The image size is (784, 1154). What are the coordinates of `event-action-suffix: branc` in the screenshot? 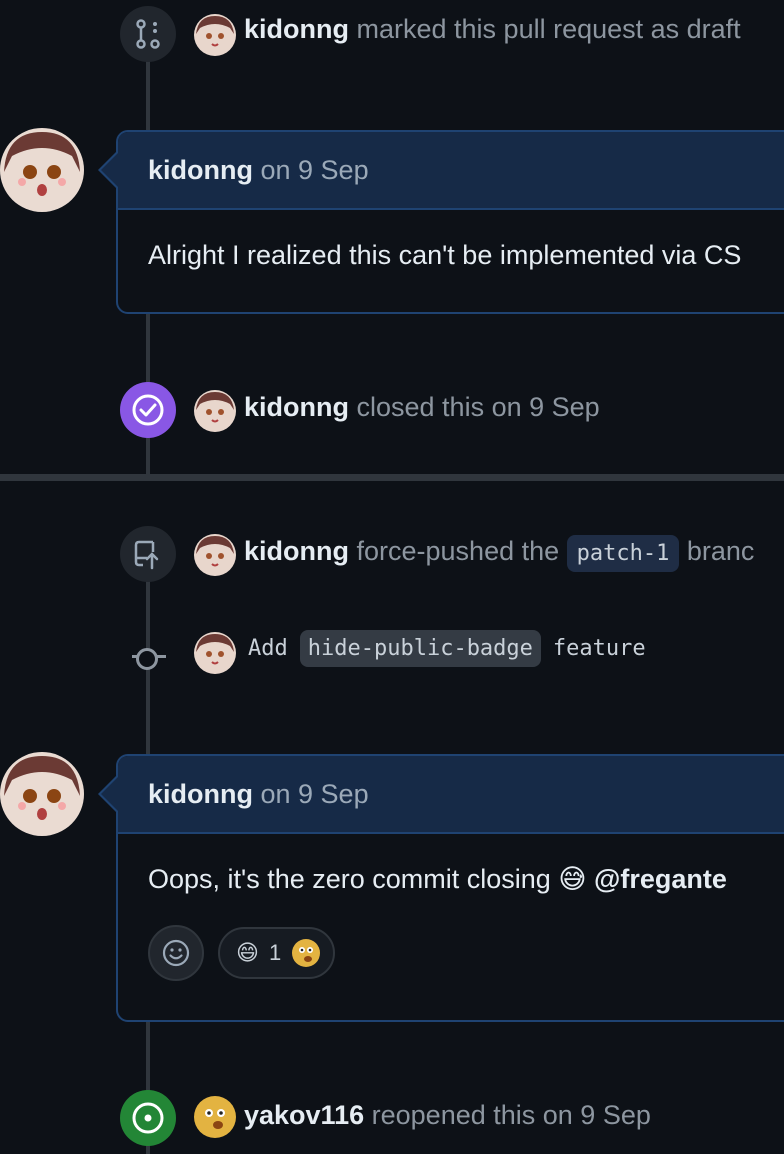 It's located at (720, 551).